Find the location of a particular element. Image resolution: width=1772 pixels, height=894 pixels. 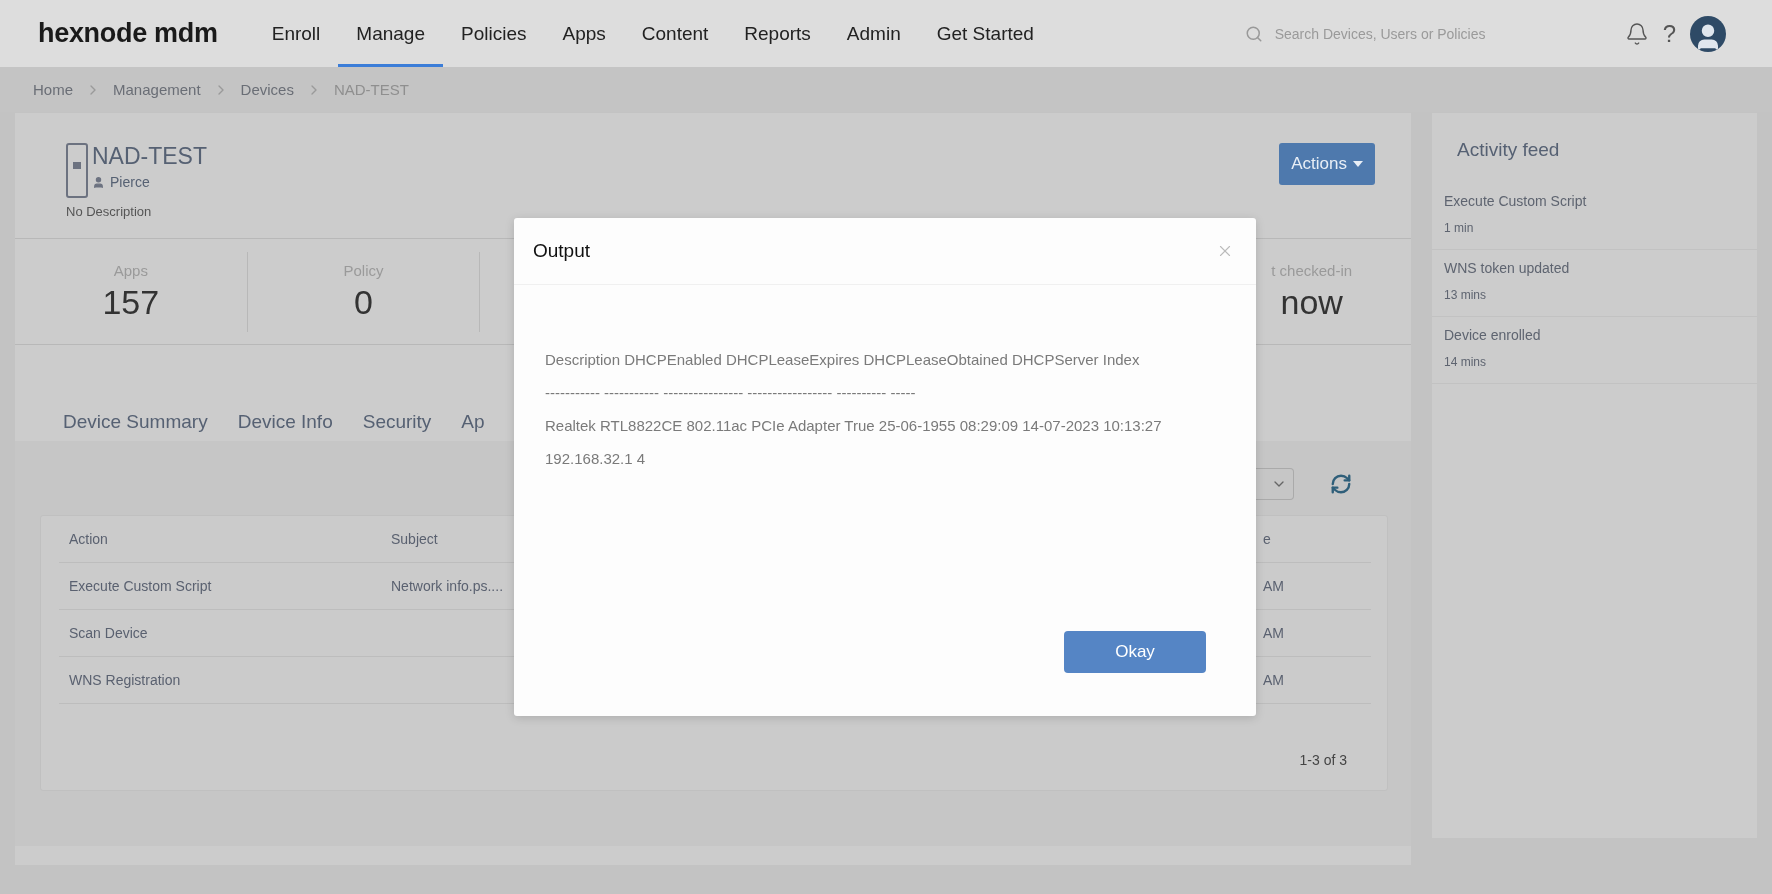

dialog-title: Output is located at coordinates (562, 251).